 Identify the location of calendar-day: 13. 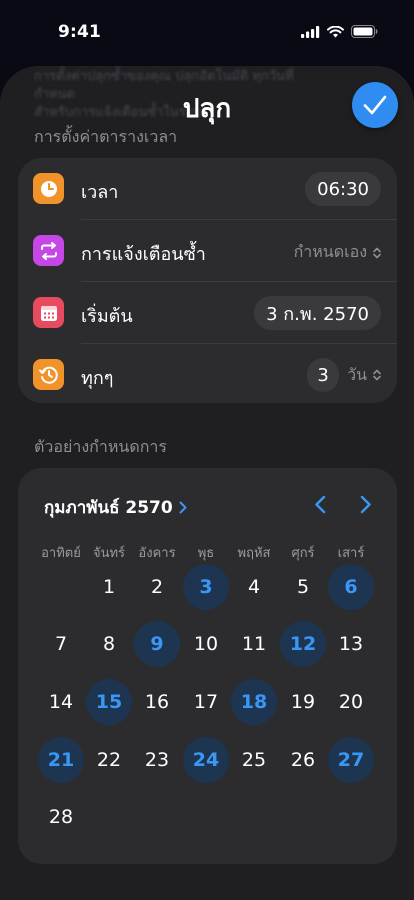
(351, 644).